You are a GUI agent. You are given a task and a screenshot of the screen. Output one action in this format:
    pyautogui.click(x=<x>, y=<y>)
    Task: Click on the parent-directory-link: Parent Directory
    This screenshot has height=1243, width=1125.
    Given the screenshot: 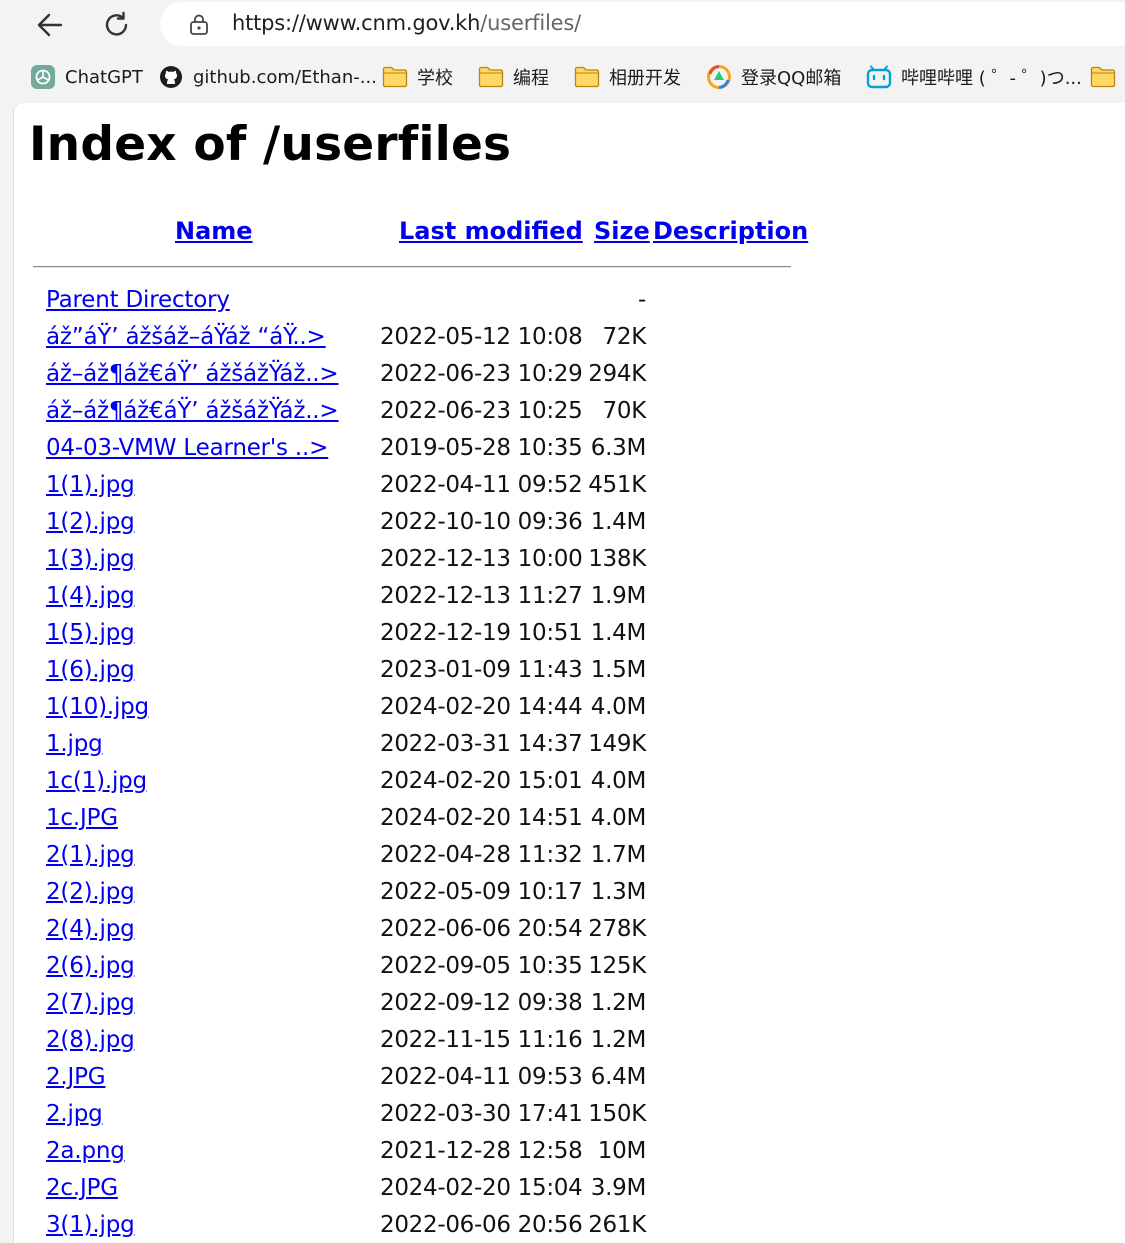 What is the action you would take?
    pyautogui.click(x=138, y=300)
    